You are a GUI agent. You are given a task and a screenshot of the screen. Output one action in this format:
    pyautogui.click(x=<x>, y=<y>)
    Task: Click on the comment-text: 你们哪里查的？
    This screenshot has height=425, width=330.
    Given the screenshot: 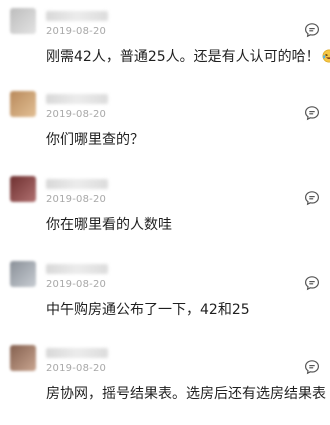 What is the action you would take?
    pyautogui.click(x=95, y=140)
    